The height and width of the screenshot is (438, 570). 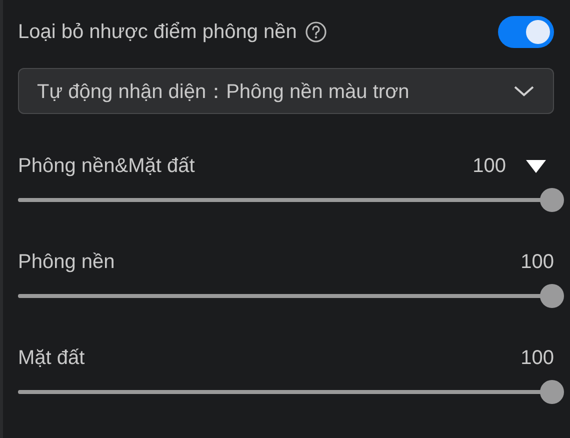 I want to click on setting-title: Loại bỏ nhược điểm phông nền, so click(x=157, y=32).